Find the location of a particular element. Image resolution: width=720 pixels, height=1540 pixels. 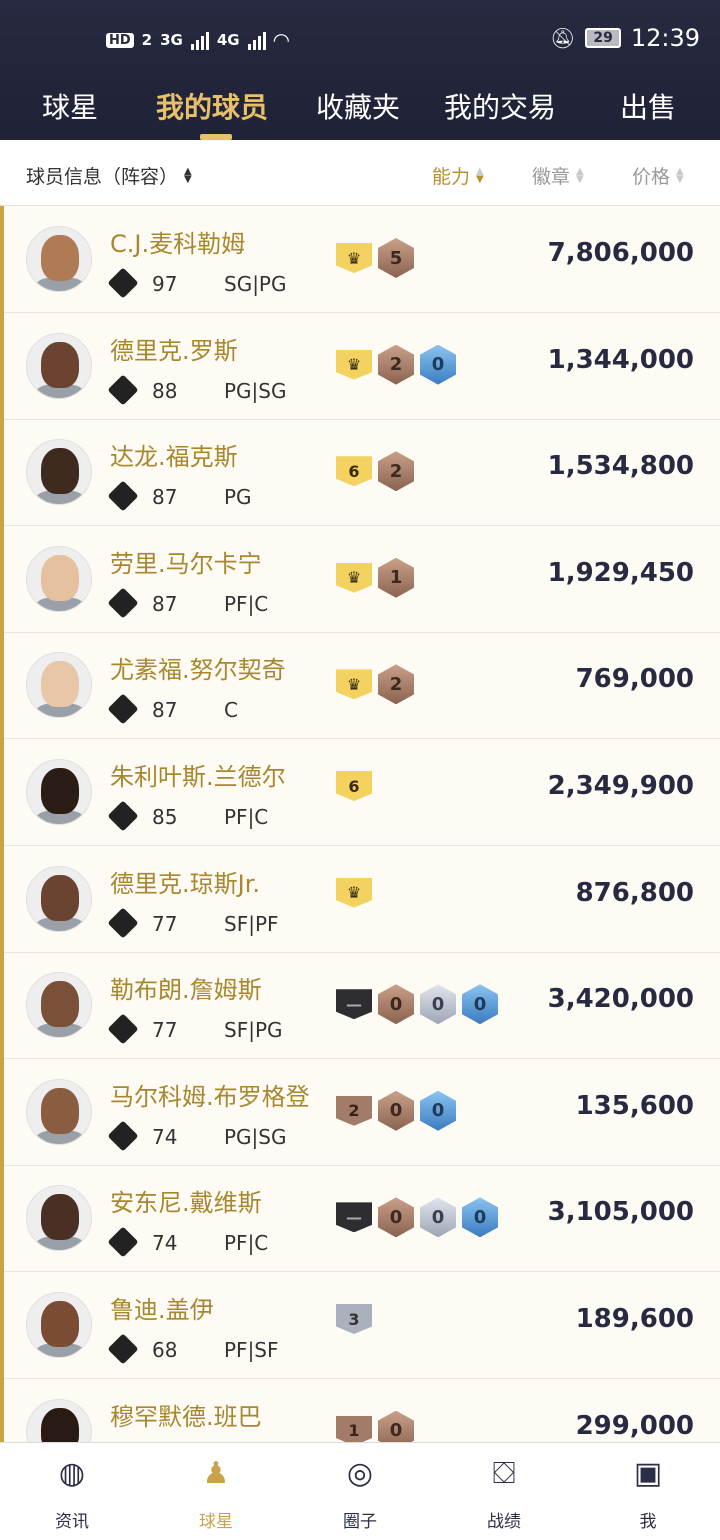

badge-count: 5 is located at coordinates (396, 258).